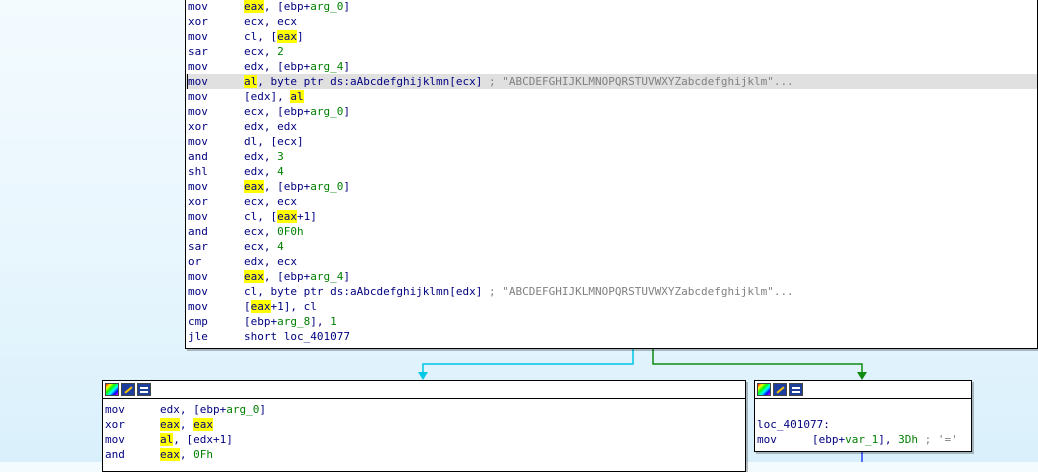 The width and height of the screenshot is (1038, 472). Describe the element at coordinates (611, 141) in the screenshot. I see `asm-line: mov dl, [ecx]` at that location.